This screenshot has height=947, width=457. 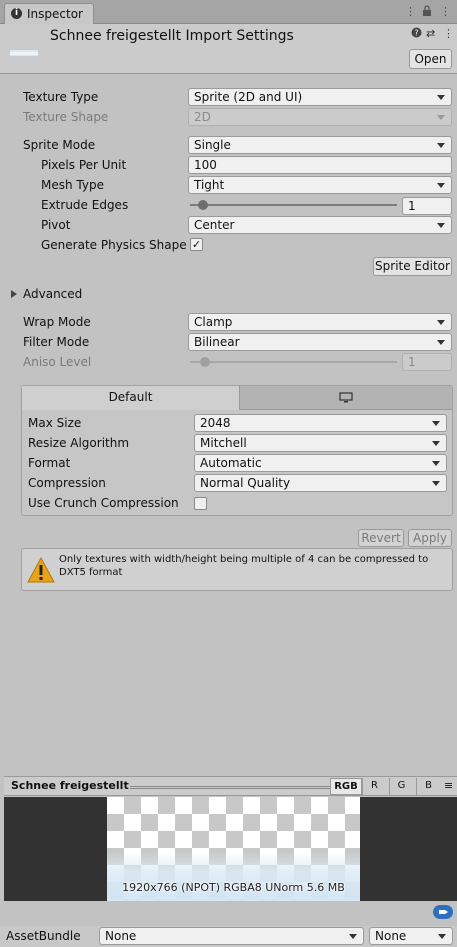 What do you see at coordinates (214, 225) in the screenshot?
I see `pivot-value: Center` at bounding box center [214, 225].